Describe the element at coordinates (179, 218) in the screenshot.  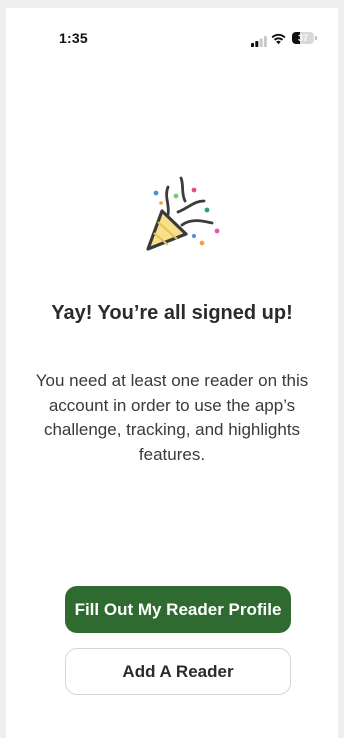
I see `party-popper-icon` at that location.